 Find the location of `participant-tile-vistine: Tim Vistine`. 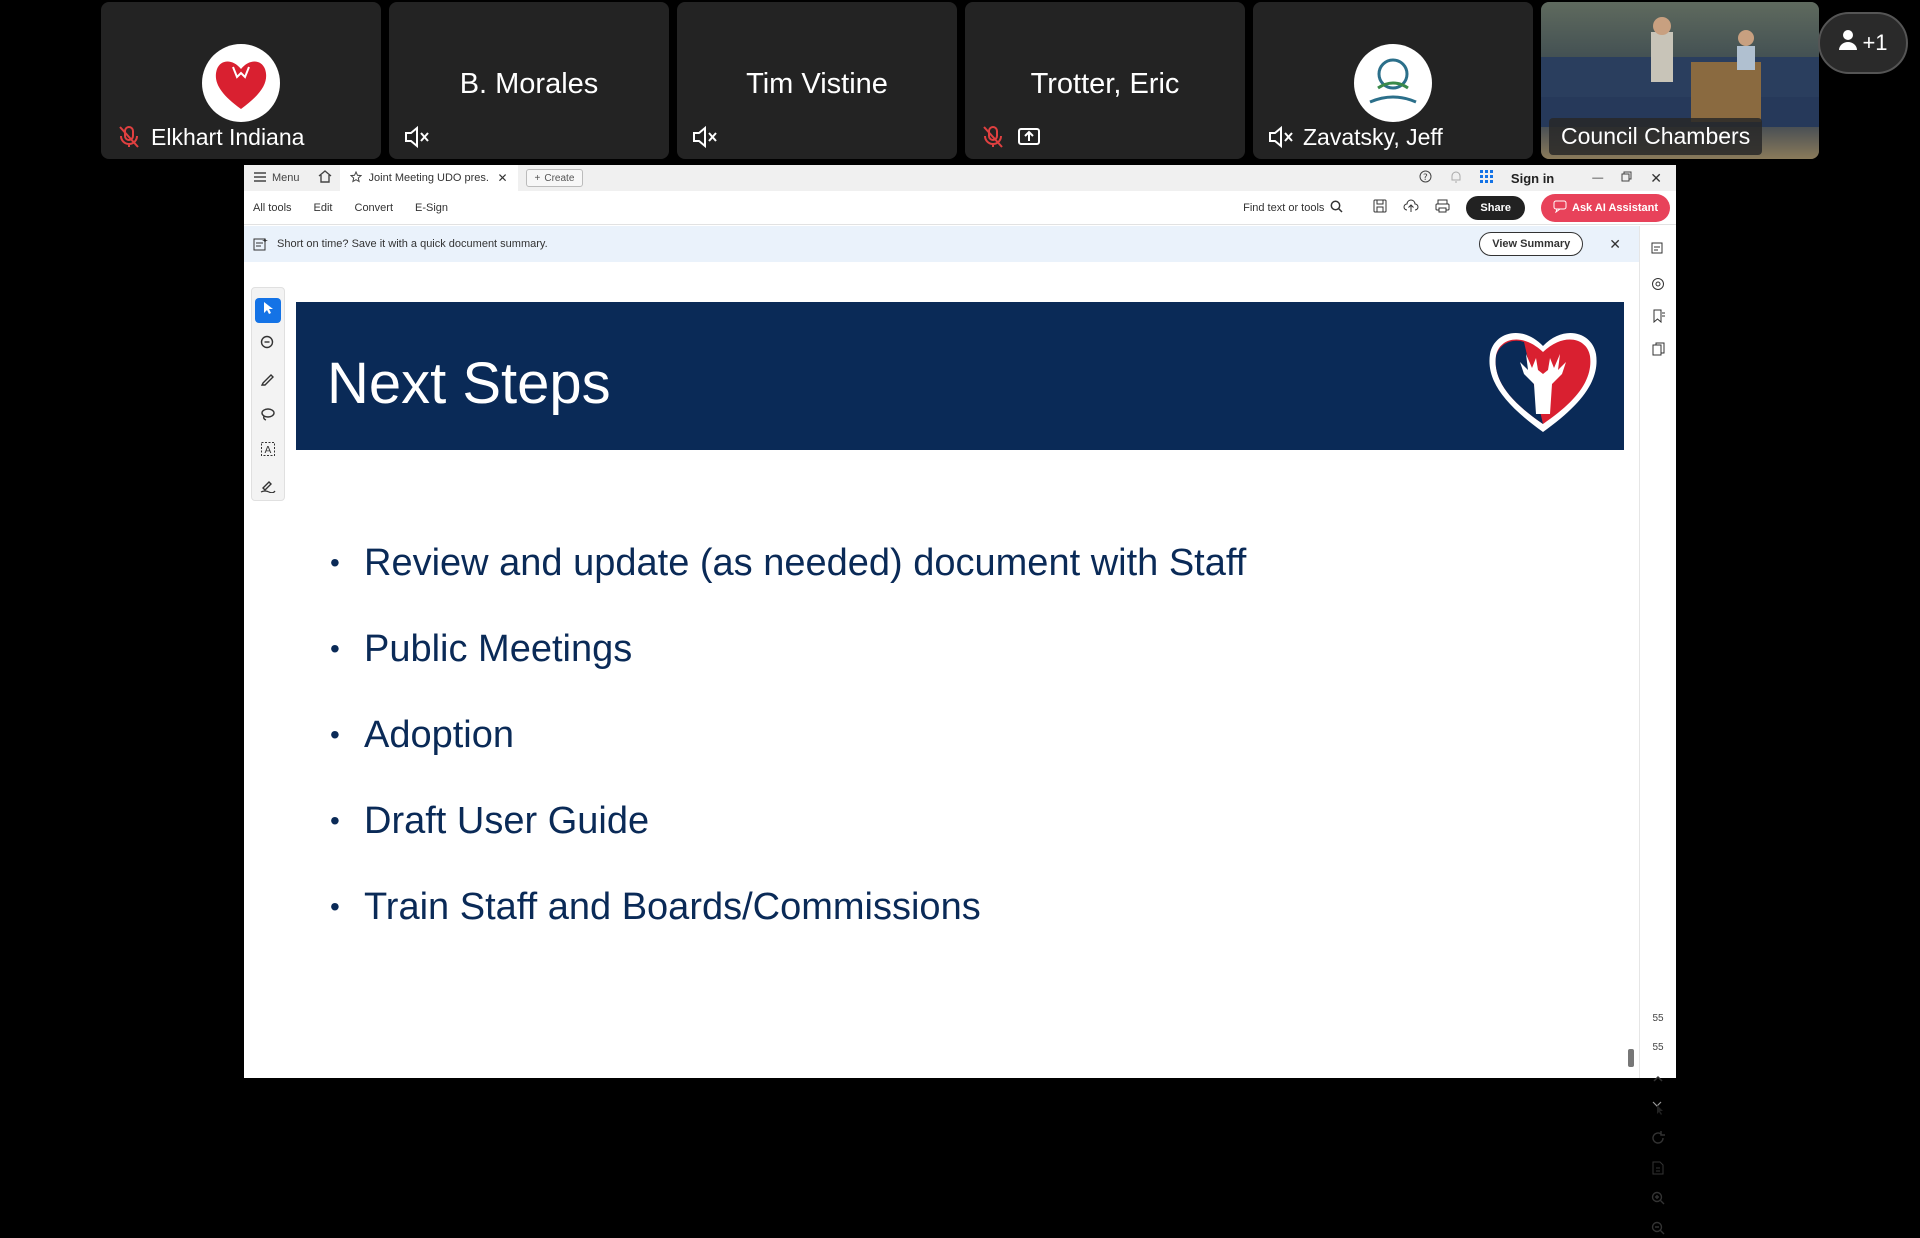

participant-tile-vistine: Tim Vistine is located at coordinates (817, 80).